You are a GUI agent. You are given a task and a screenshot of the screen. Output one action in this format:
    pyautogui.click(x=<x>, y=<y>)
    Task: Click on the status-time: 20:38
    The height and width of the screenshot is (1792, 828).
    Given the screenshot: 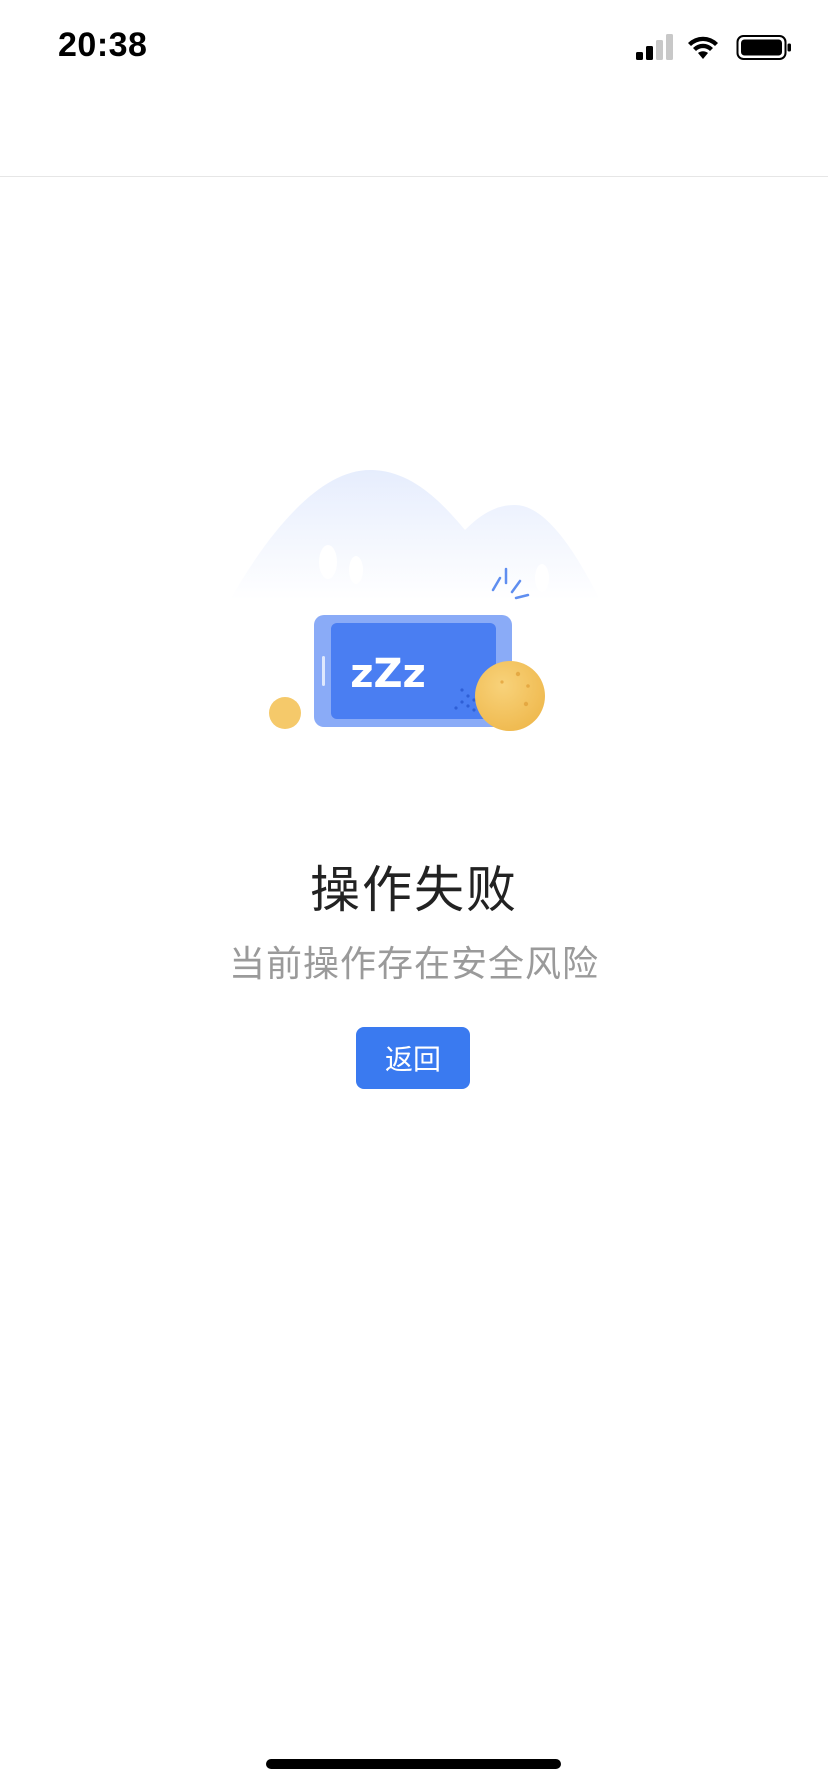 What is the action you would take?
    pyautogui.click(x=103, y=45)
    